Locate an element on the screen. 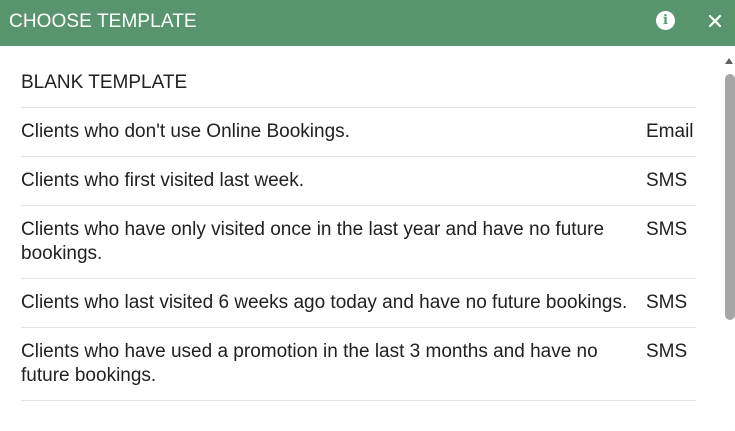 The height and width of the screenshot is (431, 735). close-icon is located at coordinates (715, 21).